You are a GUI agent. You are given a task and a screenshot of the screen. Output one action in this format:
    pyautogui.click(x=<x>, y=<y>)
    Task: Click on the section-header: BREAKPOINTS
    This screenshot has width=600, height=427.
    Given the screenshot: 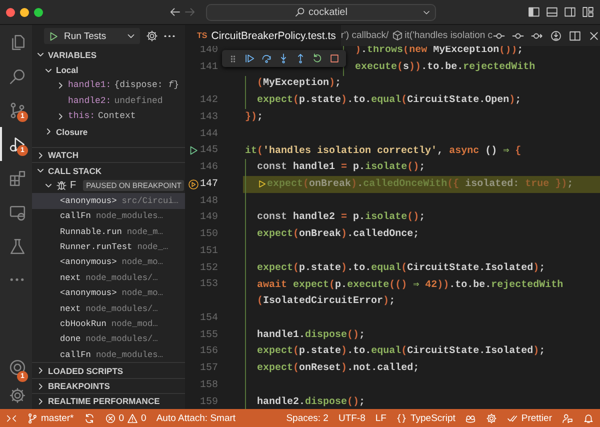 What is the action you would take?
    pyautogui.click(x=108, y=386)
    